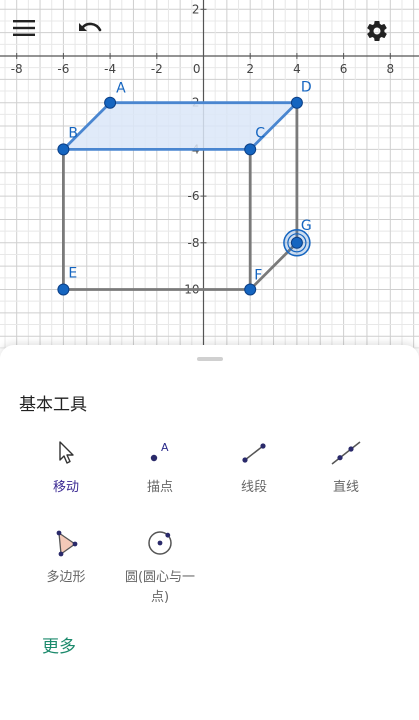 This screenshot has width=419, height=720. What do you see at coordinates (197, 69) in the screenshot?
I see `x-tick-label: 0` at bounding box center [197, 69].